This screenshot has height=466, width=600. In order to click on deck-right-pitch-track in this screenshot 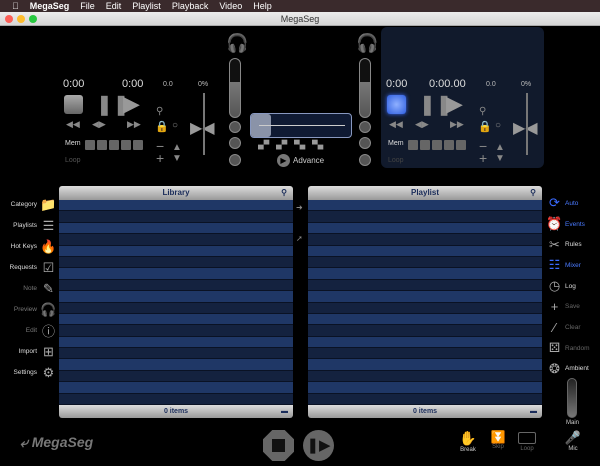, I will do `click(527, 124)`.